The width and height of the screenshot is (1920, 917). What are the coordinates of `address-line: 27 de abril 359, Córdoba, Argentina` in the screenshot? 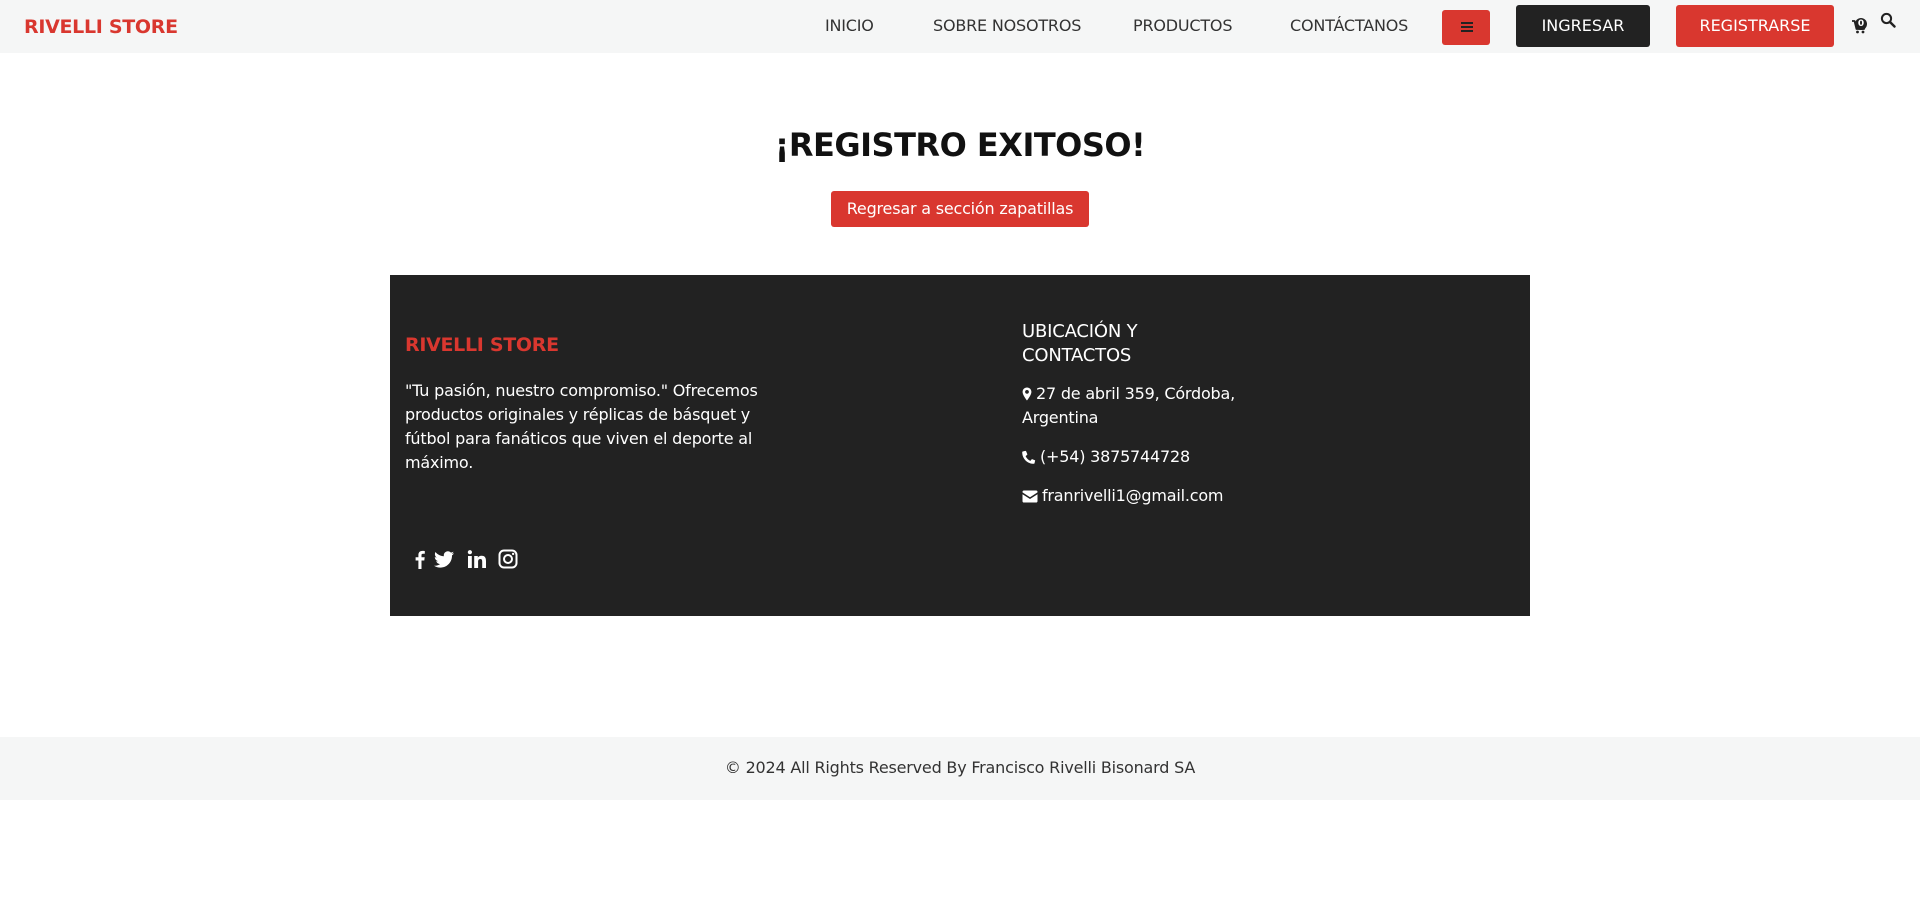 It's located at (1152, 406).